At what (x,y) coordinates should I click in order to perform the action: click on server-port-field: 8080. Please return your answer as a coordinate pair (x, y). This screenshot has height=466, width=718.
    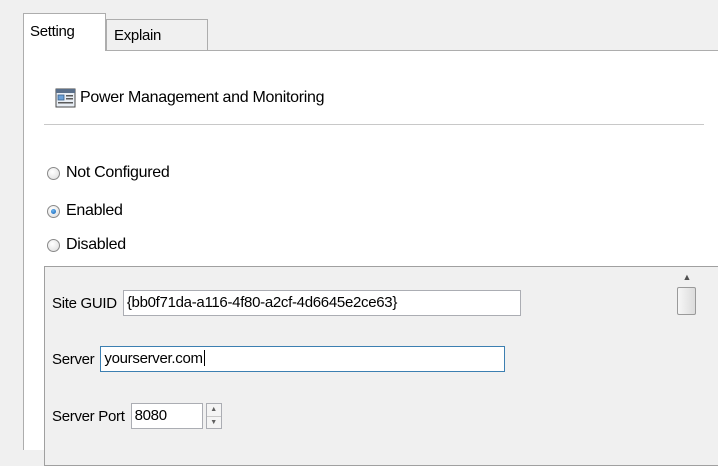
    Looking at the image, I should click on (166, 416).